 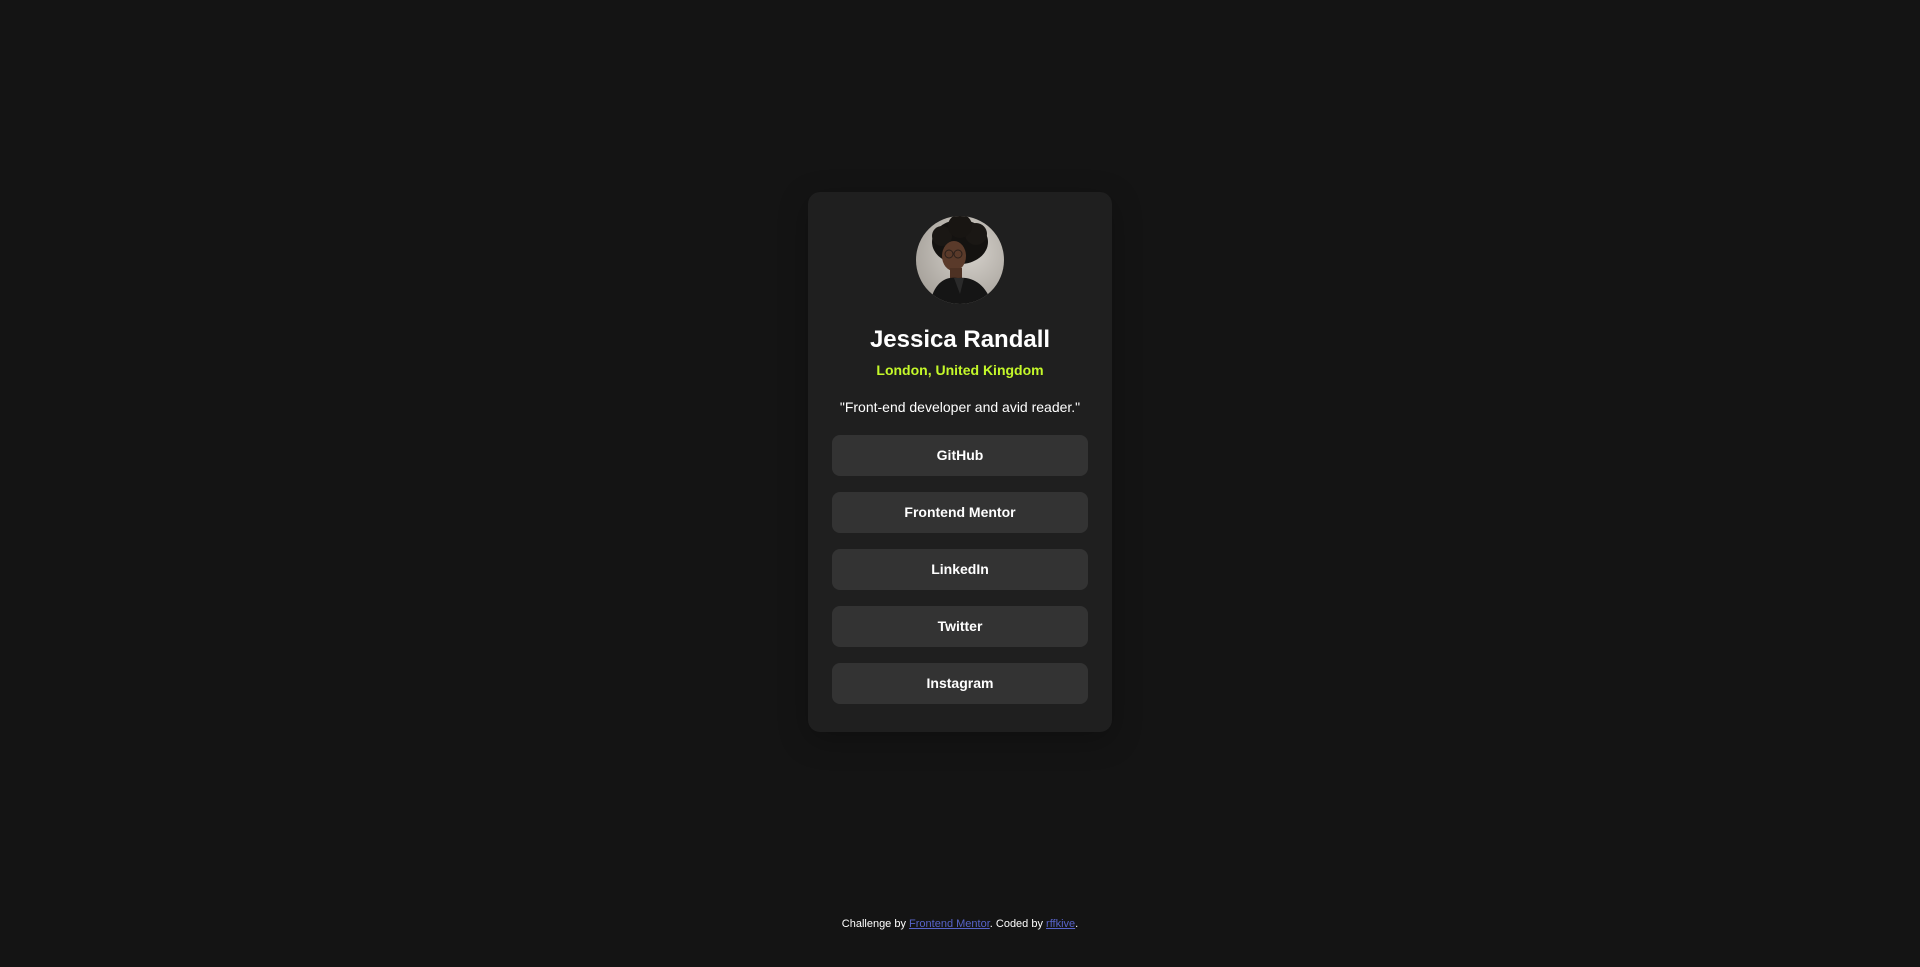 What do you see at coordinates (960, 683) in the screenshot?
I see `instagram-link-button: Instagram` at bounding box center [960, 683].